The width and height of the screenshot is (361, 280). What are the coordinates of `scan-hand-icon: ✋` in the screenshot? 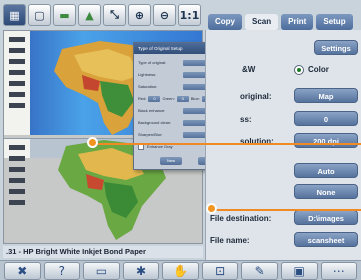 It's located at (180, 271).